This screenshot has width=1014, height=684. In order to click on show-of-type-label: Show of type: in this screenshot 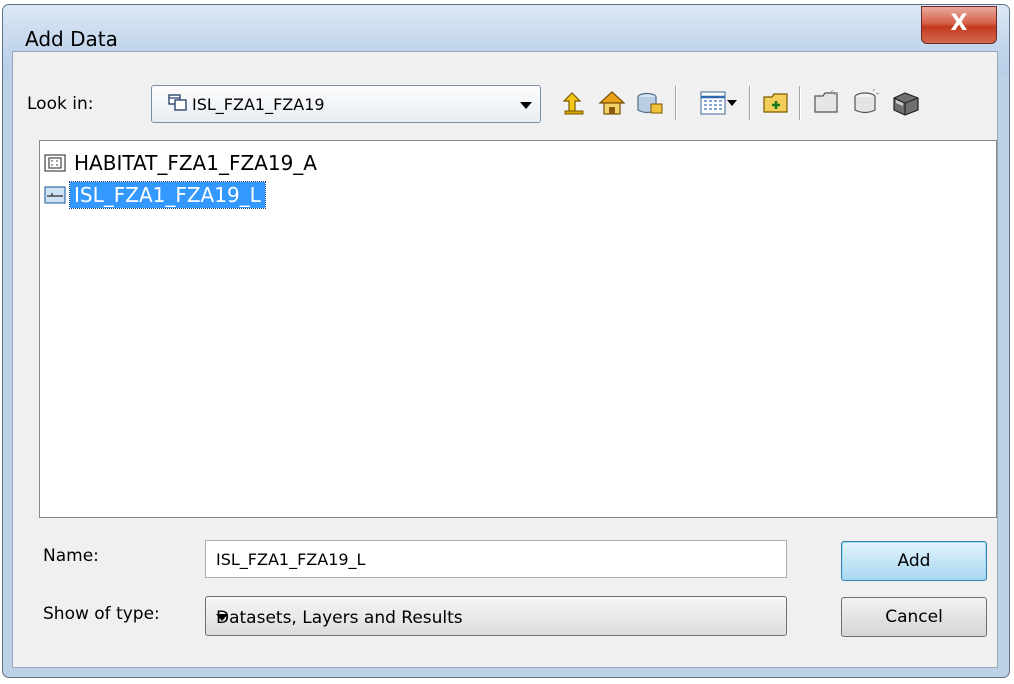, I will do `click(101, 614)`.